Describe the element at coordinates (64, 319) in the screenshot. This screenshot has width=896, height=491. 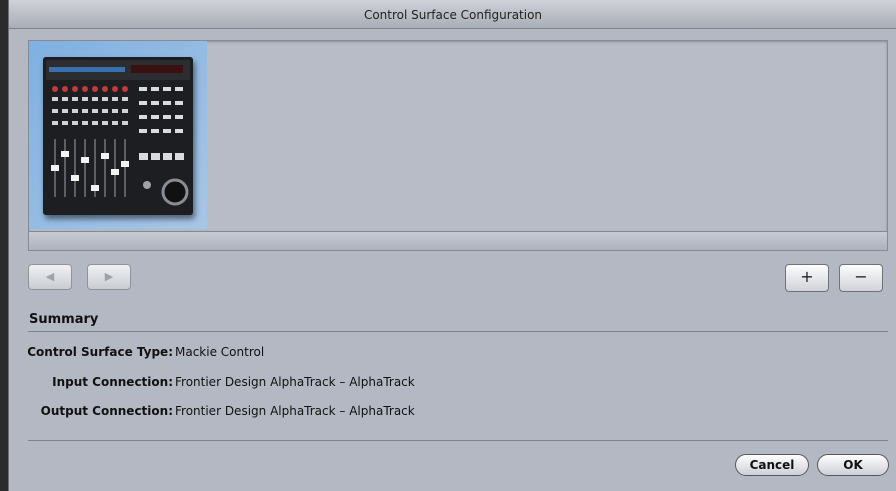
I see `summary-title: Summary` at that location.